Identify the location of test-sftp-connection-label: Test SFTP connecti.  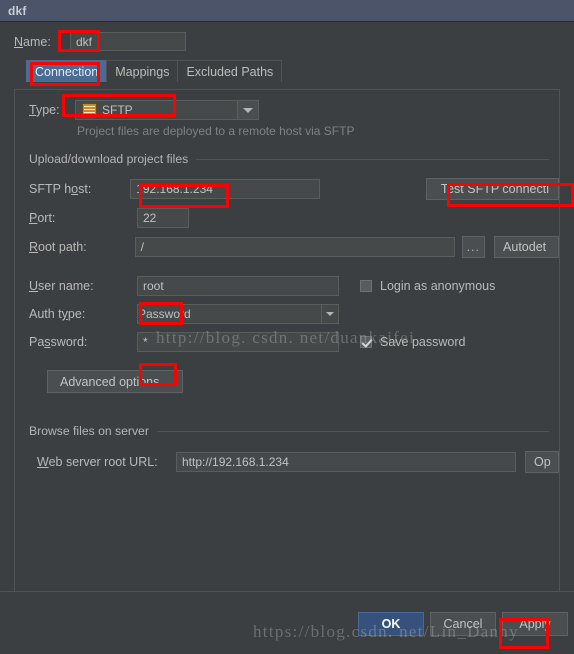
(494, 189).